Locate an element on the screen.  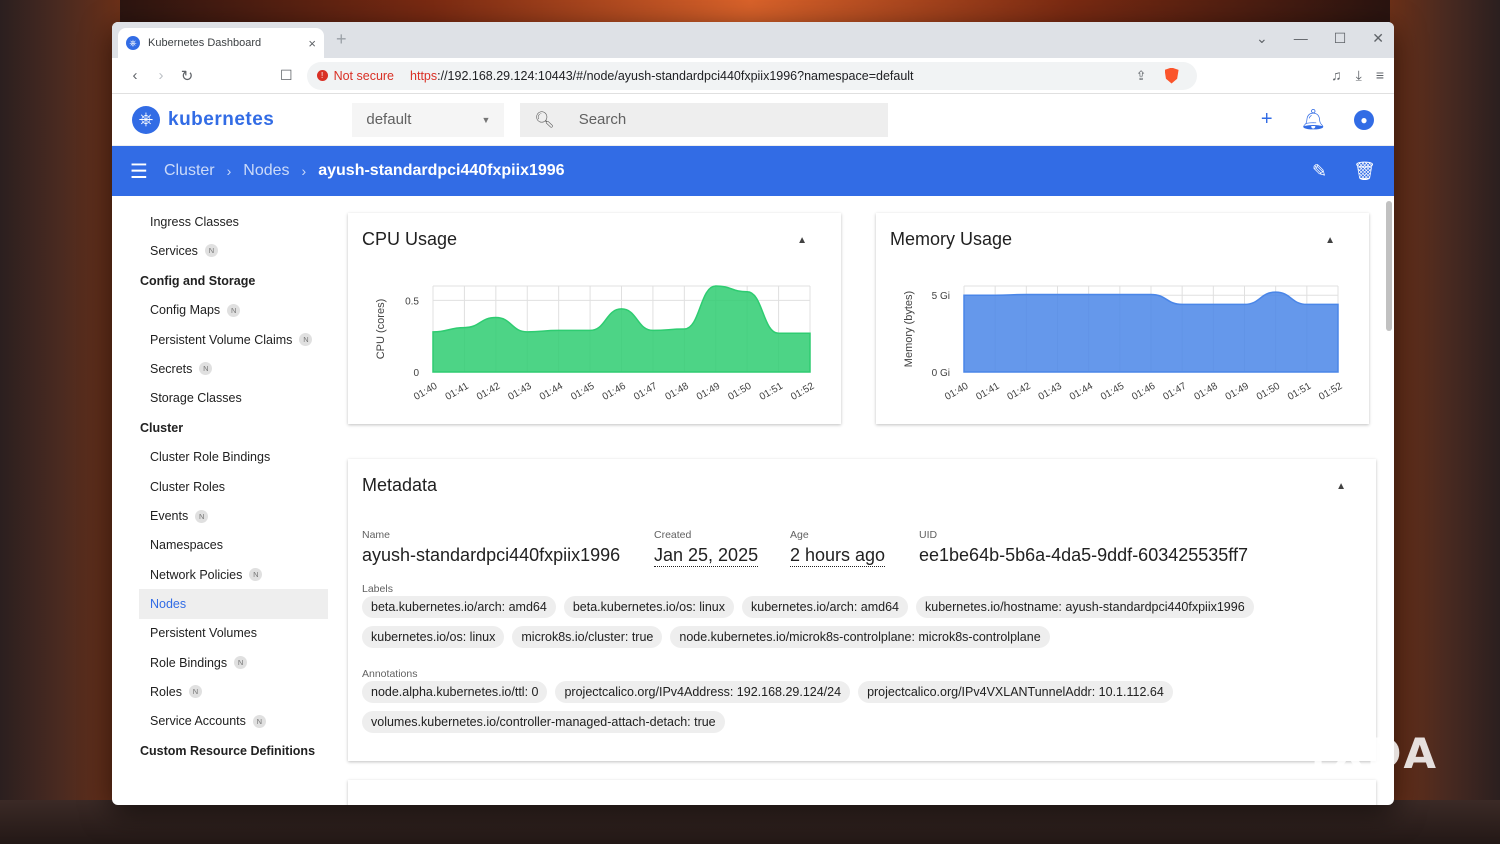
browser-tab: ⎈ Kubernetes Dashboard × is located at coordinates (221, 43).